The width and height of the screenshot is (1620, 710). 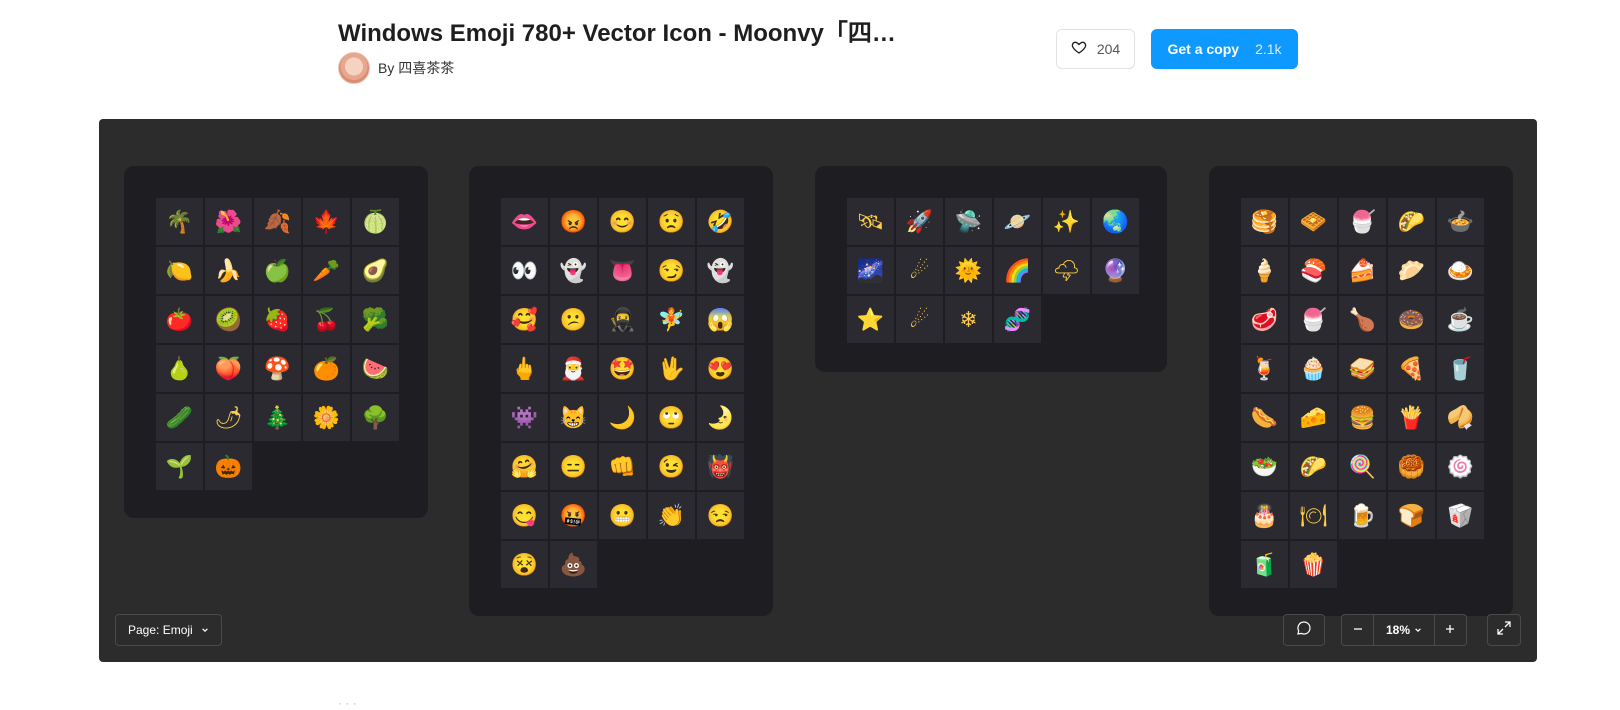 I want to click on emoji-tile: 🥮, so click(x=1411, y=466).